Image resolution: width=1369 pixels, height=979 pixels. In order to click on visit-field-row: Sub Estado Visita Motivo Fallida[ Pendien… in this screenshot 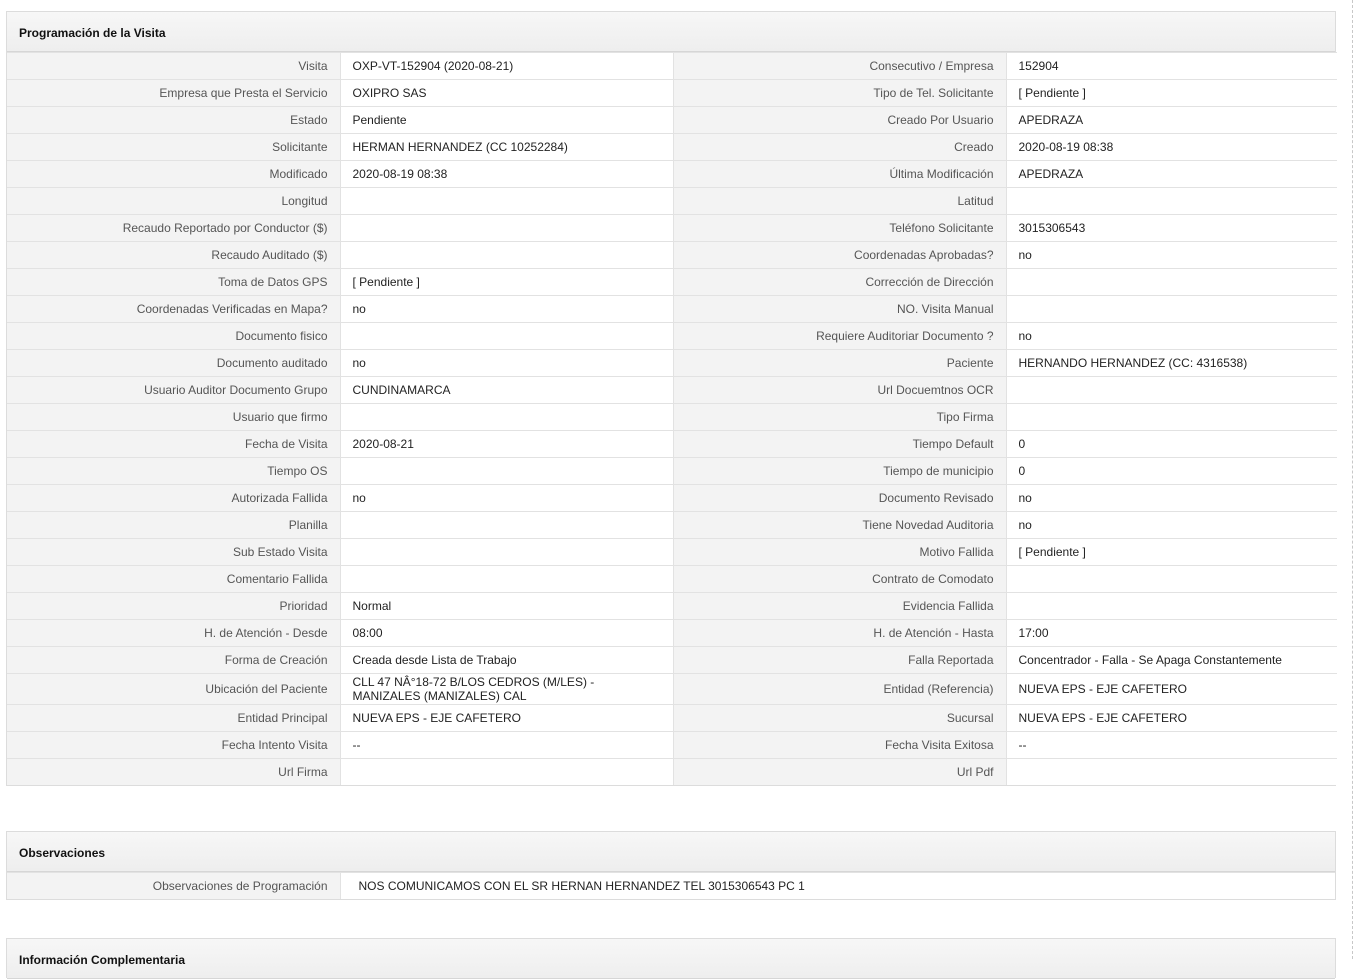, I will do `click(672, 552)`.